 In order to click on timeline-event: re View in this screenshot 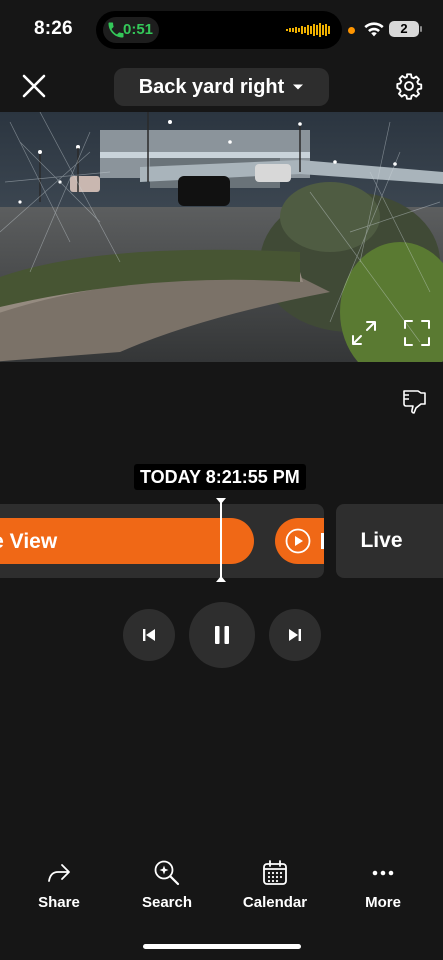, I will do `click(127, 541)`.